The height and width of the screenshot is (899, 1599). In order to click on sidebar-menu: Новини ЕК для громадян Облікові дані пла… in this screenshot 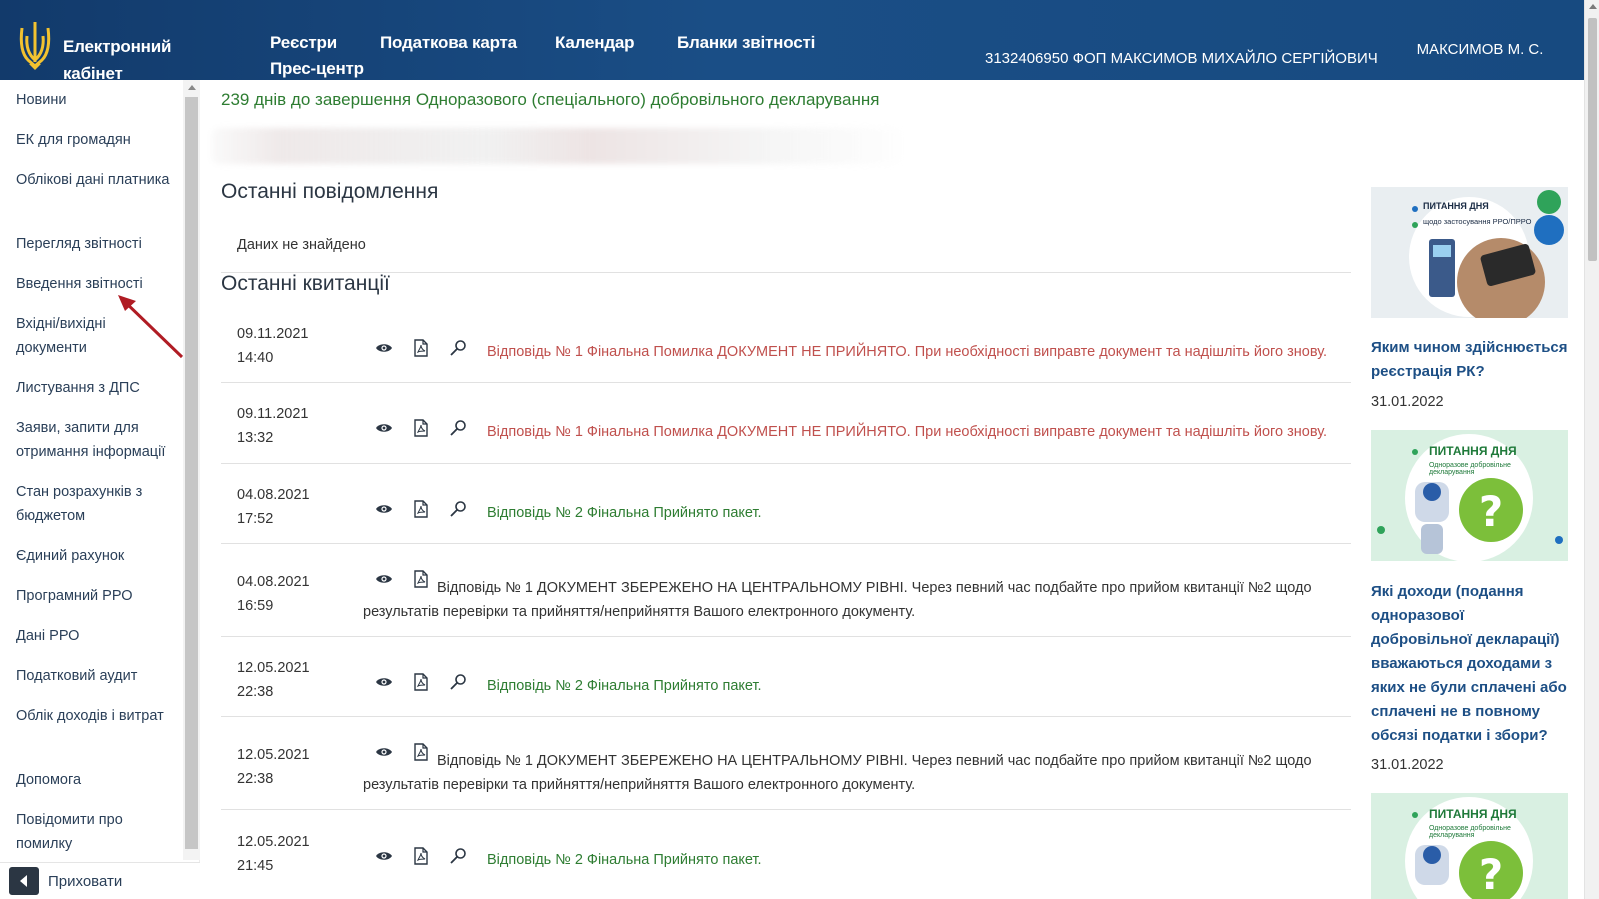, I will do `click(91, 470)`.